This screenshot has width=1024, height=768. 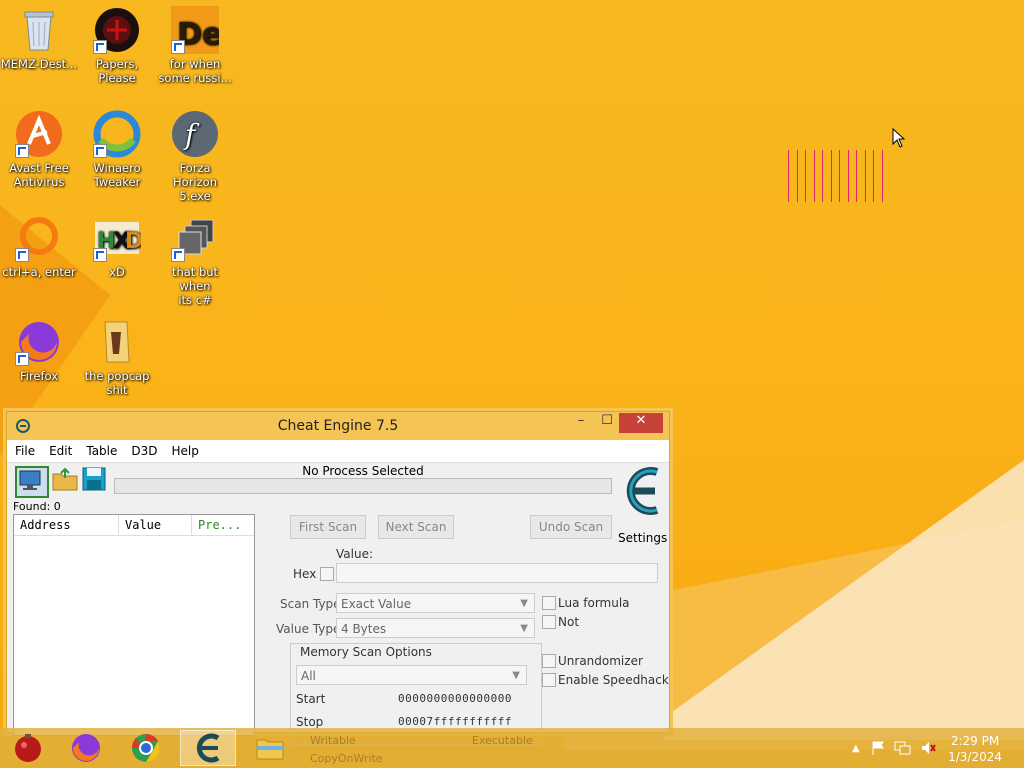 I want to click on speedhack-checkbox, so click(x=549, y=680).